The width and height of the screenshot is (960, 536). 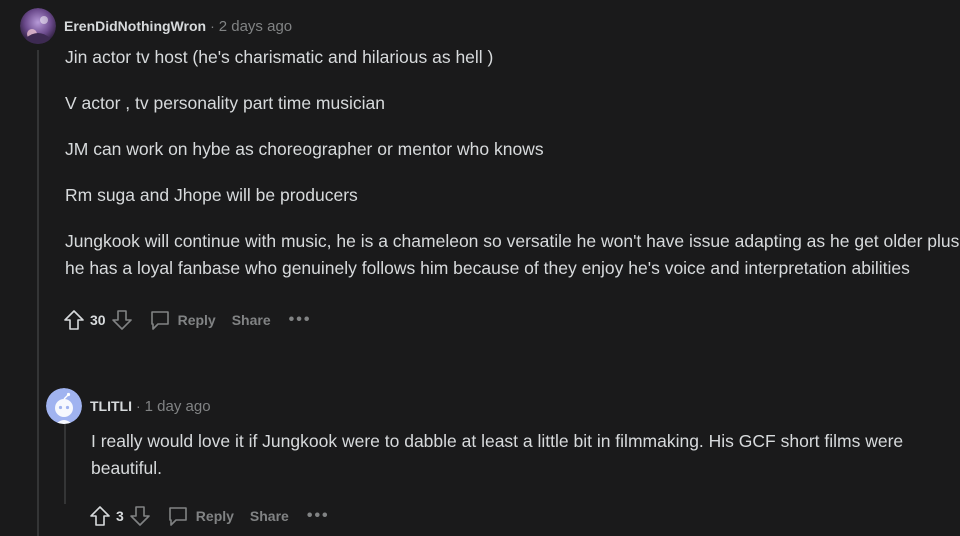 What do you see at coordinates (111, 406) in the screenshot?
I see `username: TLITLI` at bounding box center [111, 406].